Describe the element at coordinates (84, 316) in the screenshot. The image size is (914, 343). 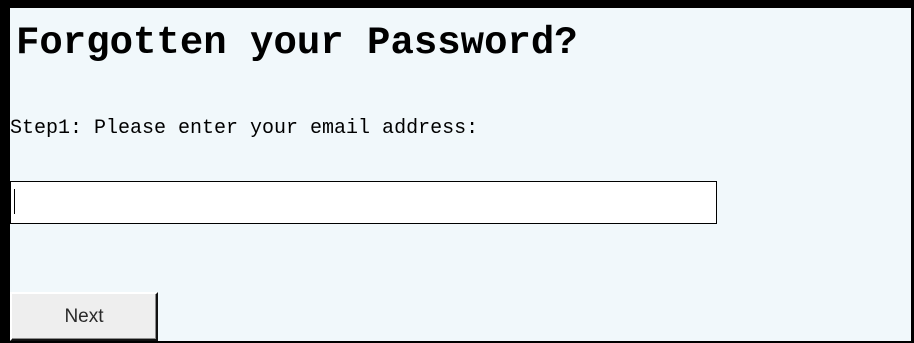
I see `next-button: Next` at that location.